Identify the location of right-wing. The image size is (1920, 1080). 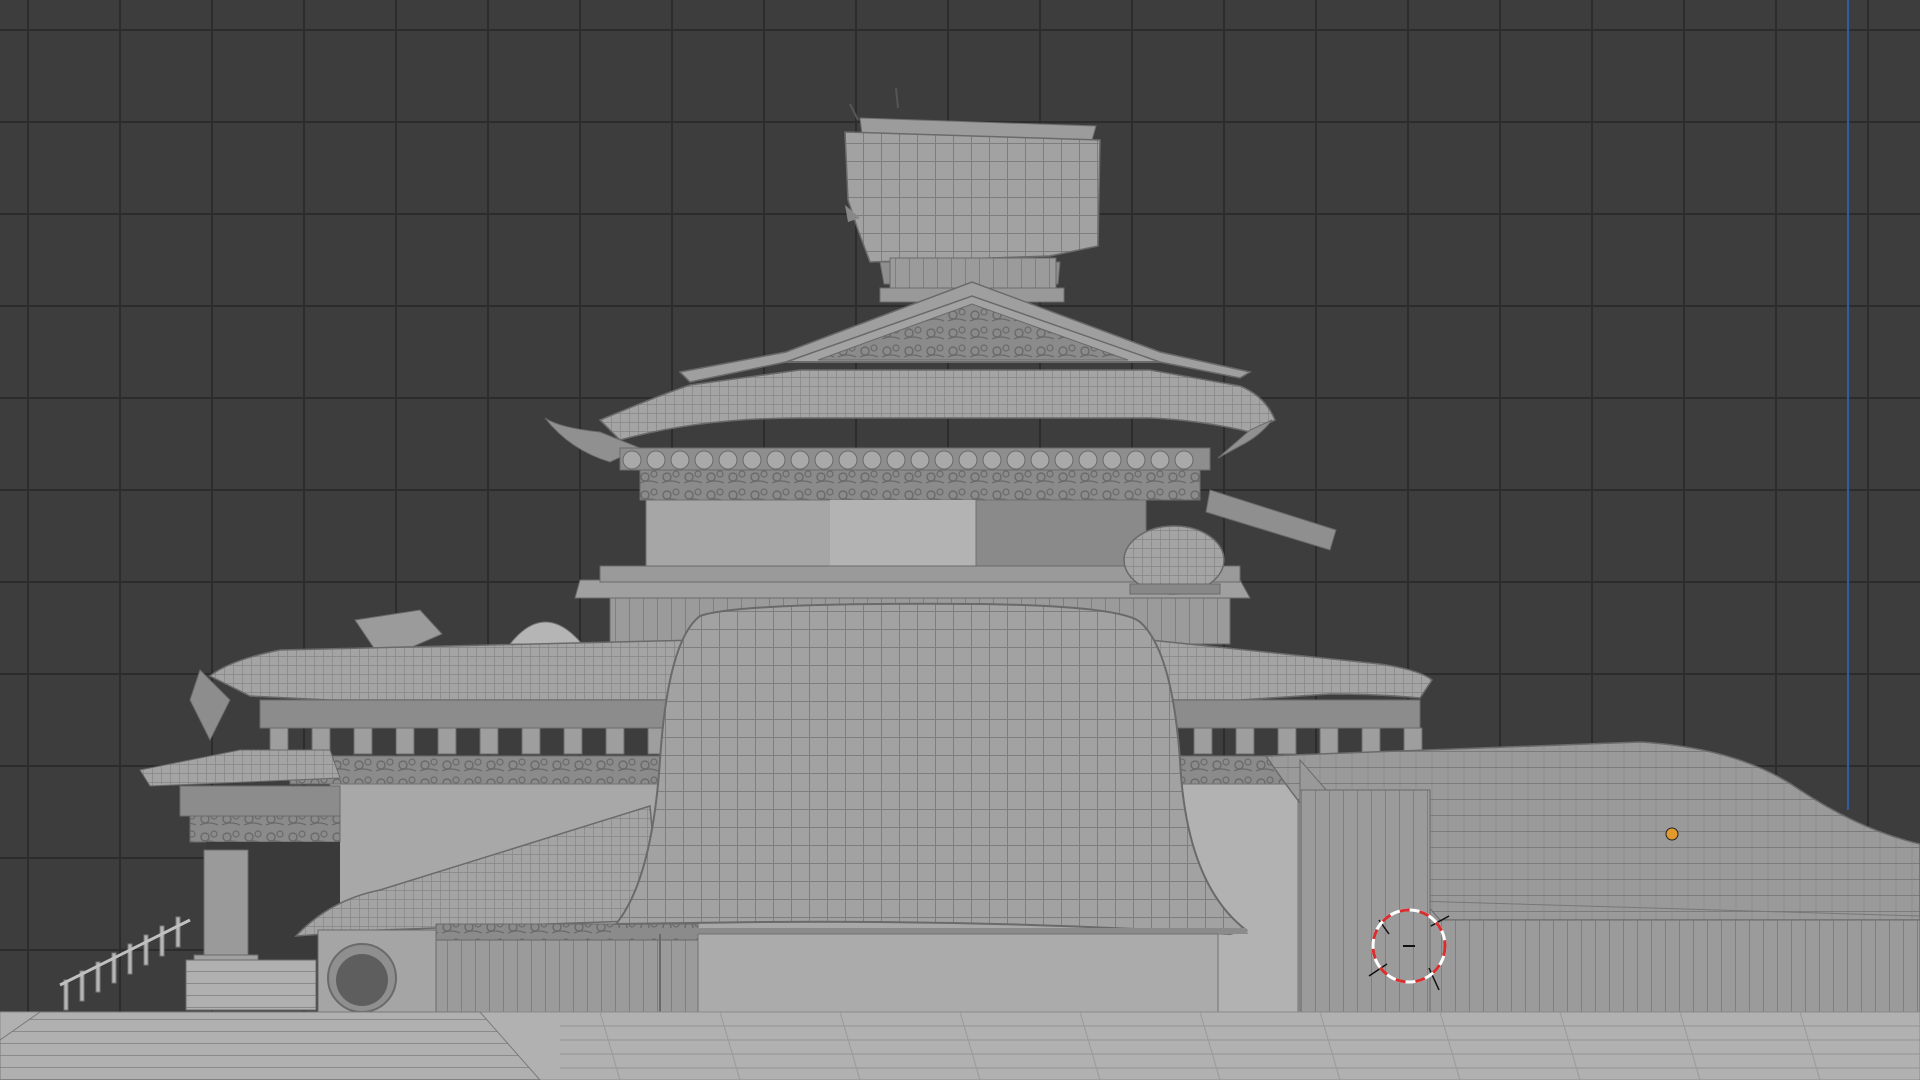
(1592, 881).